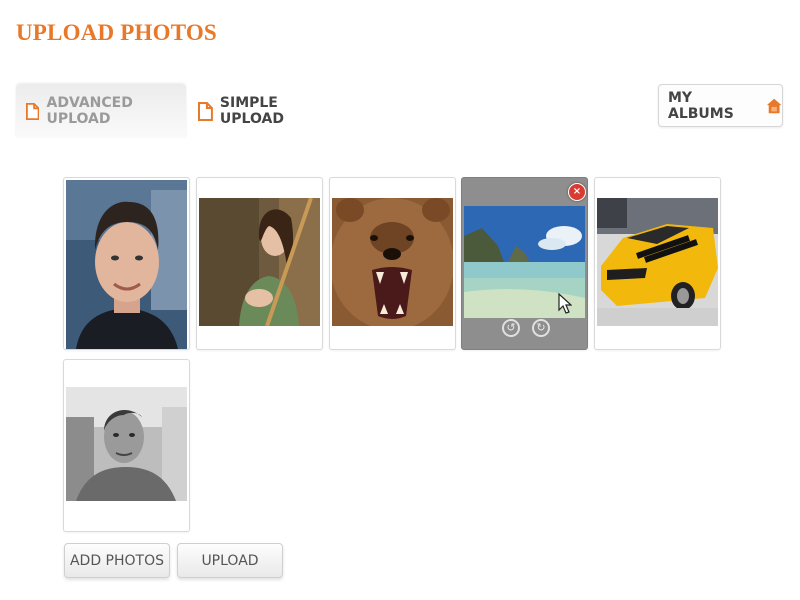 Image resolution: width=800 pixels, height=600 pixels. Describe the element at coordinates (117, 560) in the screenshot. I see `add-photos-button: ADD PHOTOS` at that location.